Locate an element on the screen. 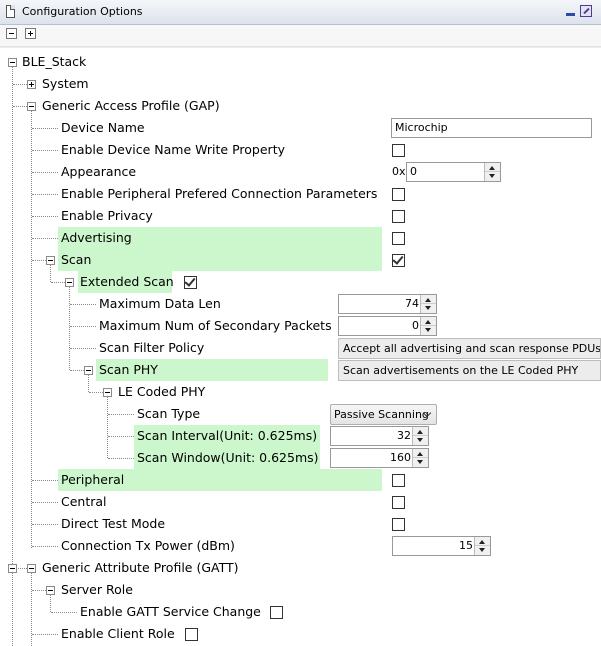 Image resolution: width=601 pixels, height=646 pixels. label-advertising: Advertising is located at coordinates (96, 237).